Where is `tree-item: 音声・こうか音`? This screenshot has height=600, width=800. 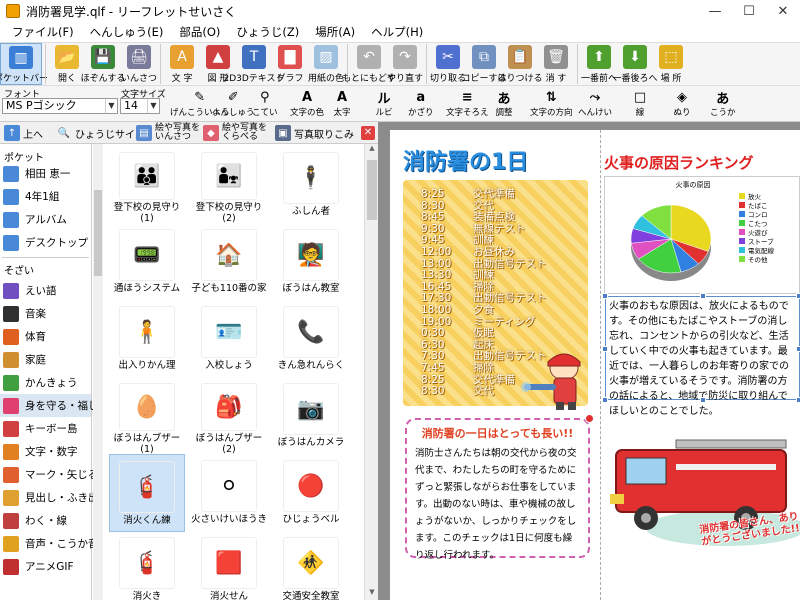
tree-item: 音声・こうか音 is located at coordinates (49, 543).